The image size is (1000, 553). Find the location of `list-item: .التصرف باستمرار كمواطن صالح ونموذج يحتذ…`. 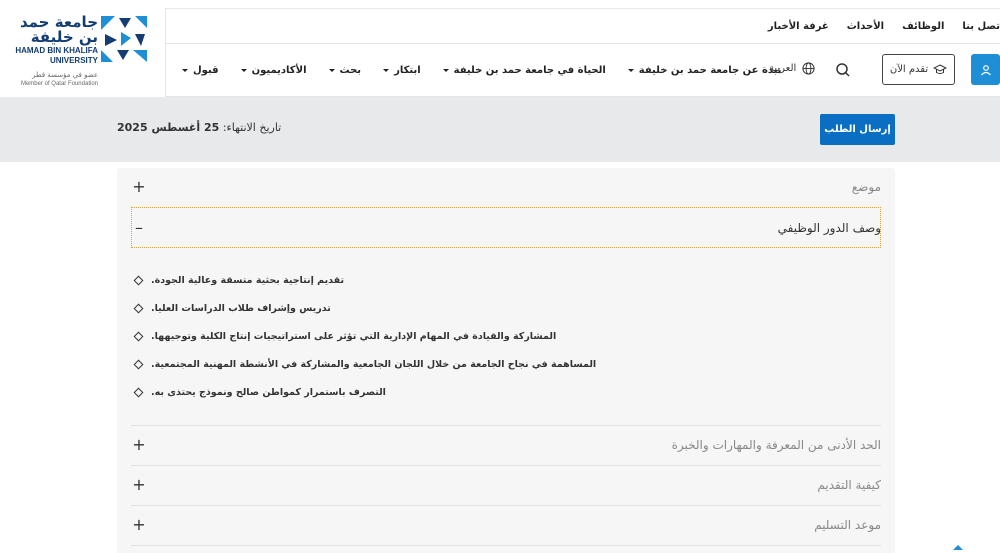

list-item: .التصرف باستمرار كمواطن صالح ونموذج يحتذ… is located at coordinates (381, 392).